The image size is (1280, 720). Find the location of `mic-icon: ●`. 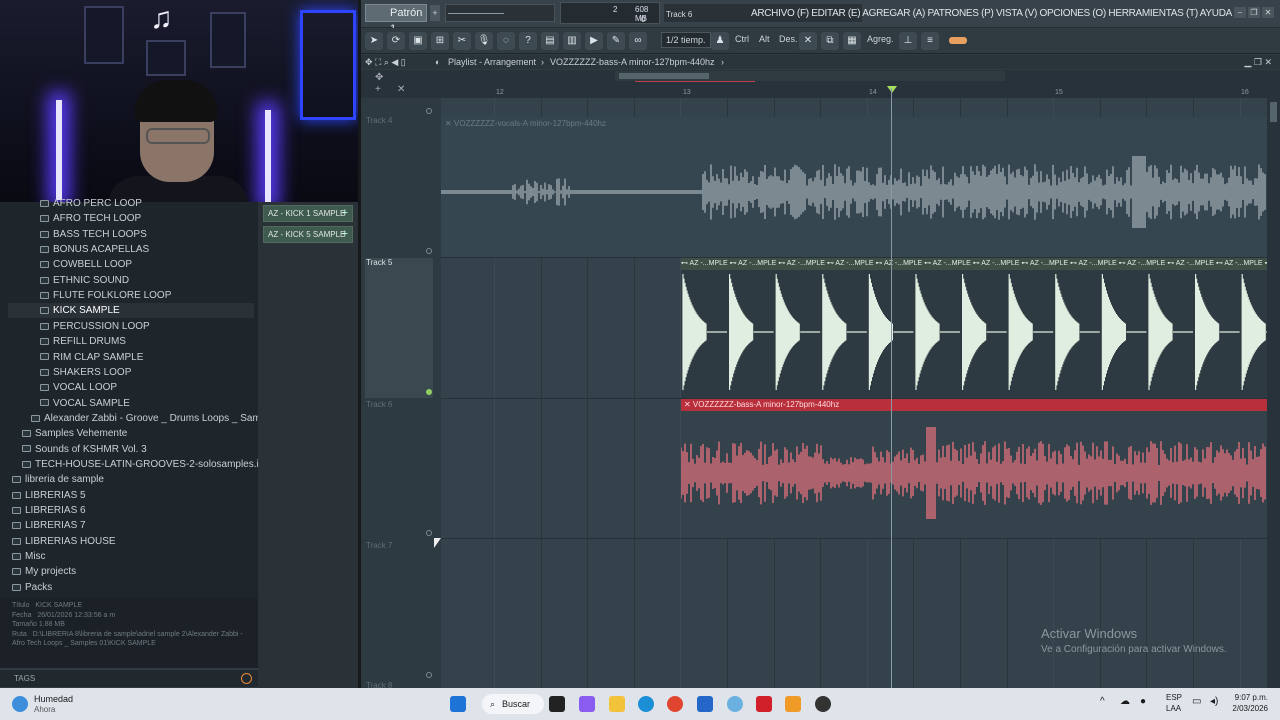

mic-icon: ● is located at coordinates (1143, 701).